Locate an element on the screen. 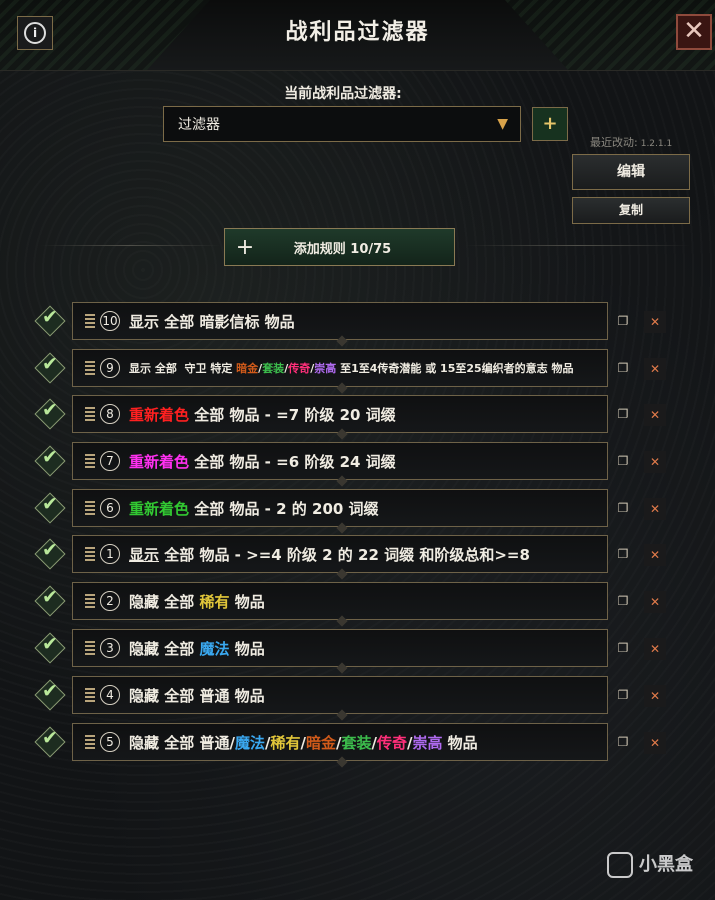 This screenshot has width=715, height=900. rule-text-segment: 显示 全部 守卫 特定 is located at coordinates (183, 368).